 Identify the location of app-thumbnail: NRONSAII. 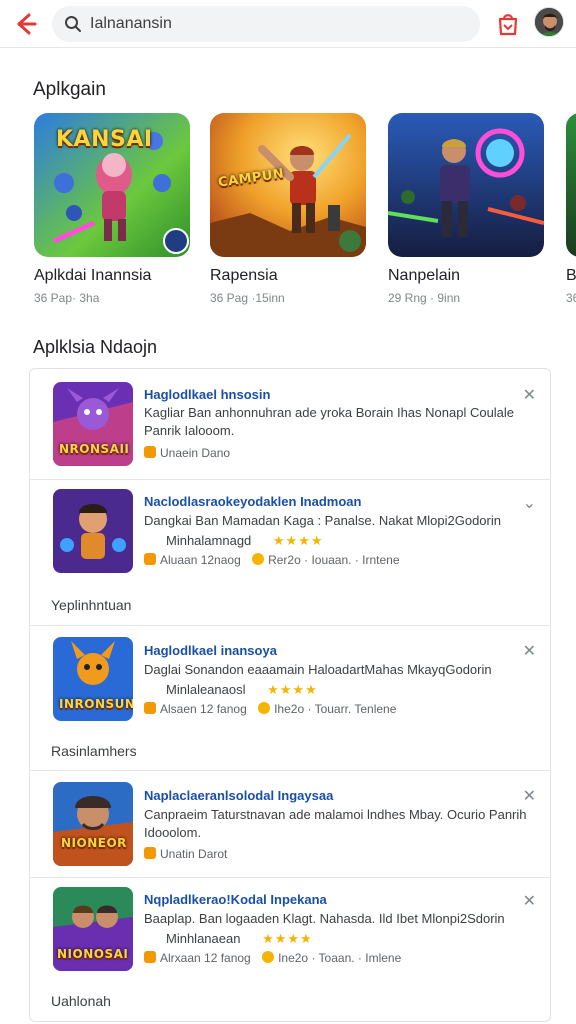
(93, 424).